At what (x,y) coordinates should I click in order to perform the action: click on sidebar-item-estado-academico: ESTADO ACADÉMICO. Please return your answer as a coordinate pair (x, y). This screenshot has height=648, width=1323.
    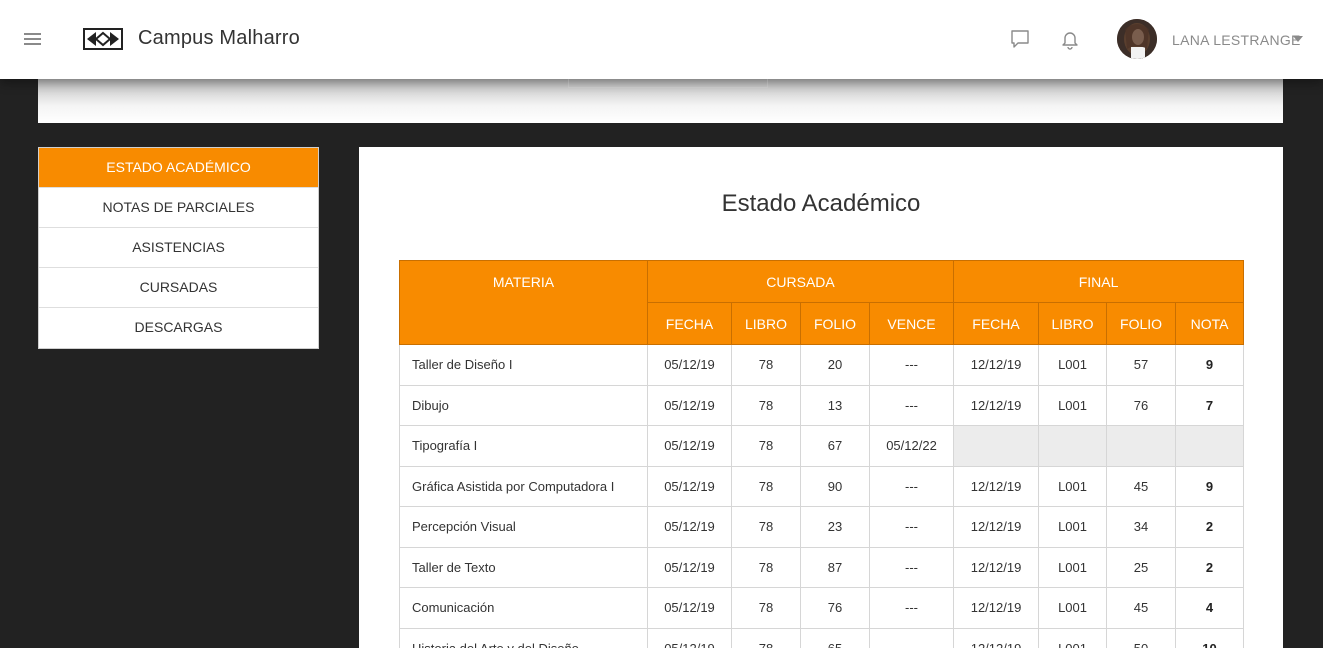
    Looking at the image, I should click on (178, 168).